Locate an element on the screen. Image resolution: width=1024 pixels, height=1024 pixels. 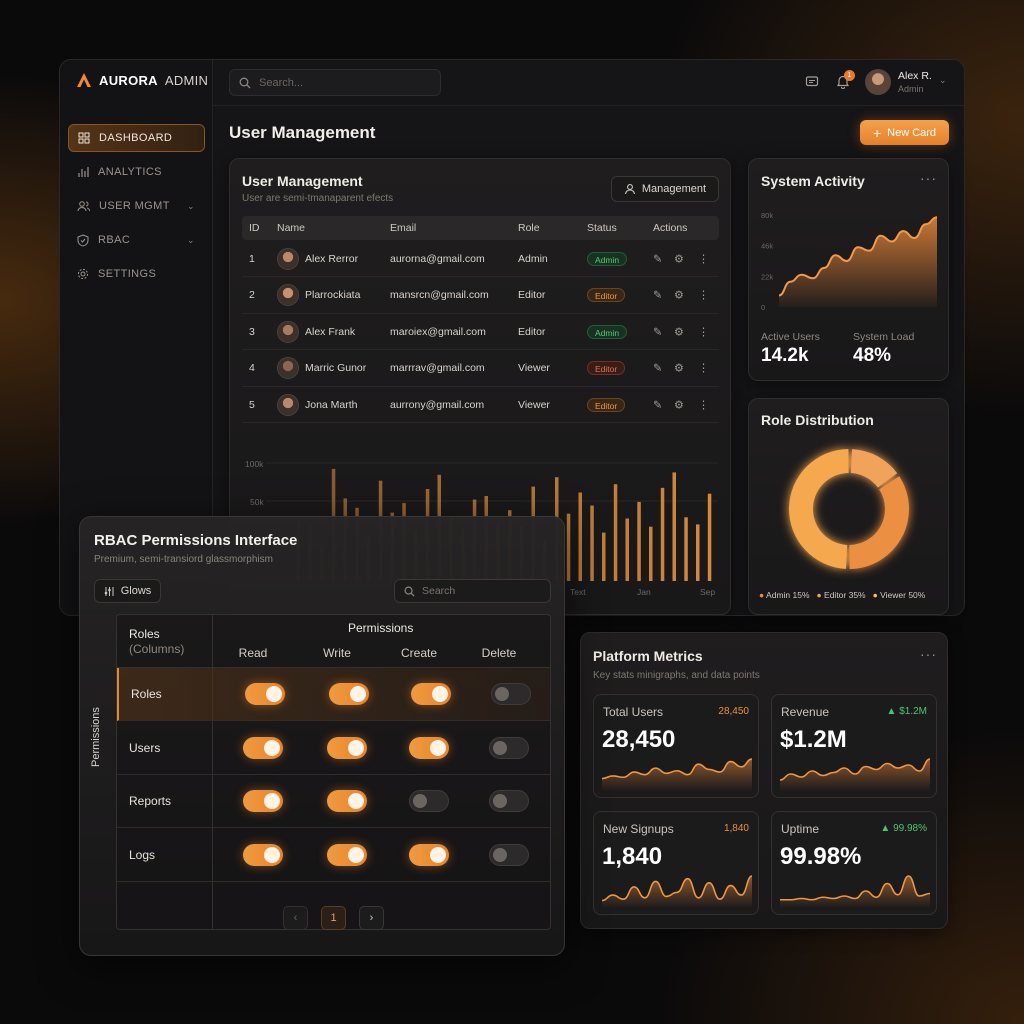
kpi-value: 28,450 is located at coordinates (639, 739).